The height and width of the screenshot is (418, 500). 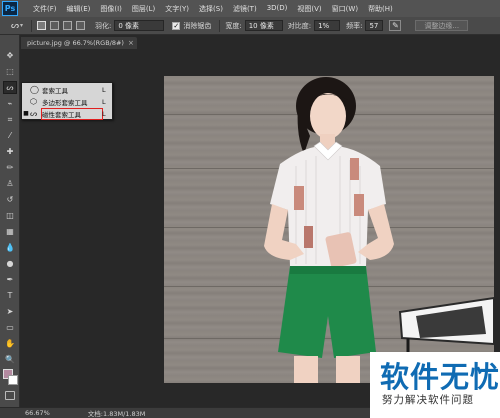 I want to click on new-selection-button, so click(x=41, y=25).